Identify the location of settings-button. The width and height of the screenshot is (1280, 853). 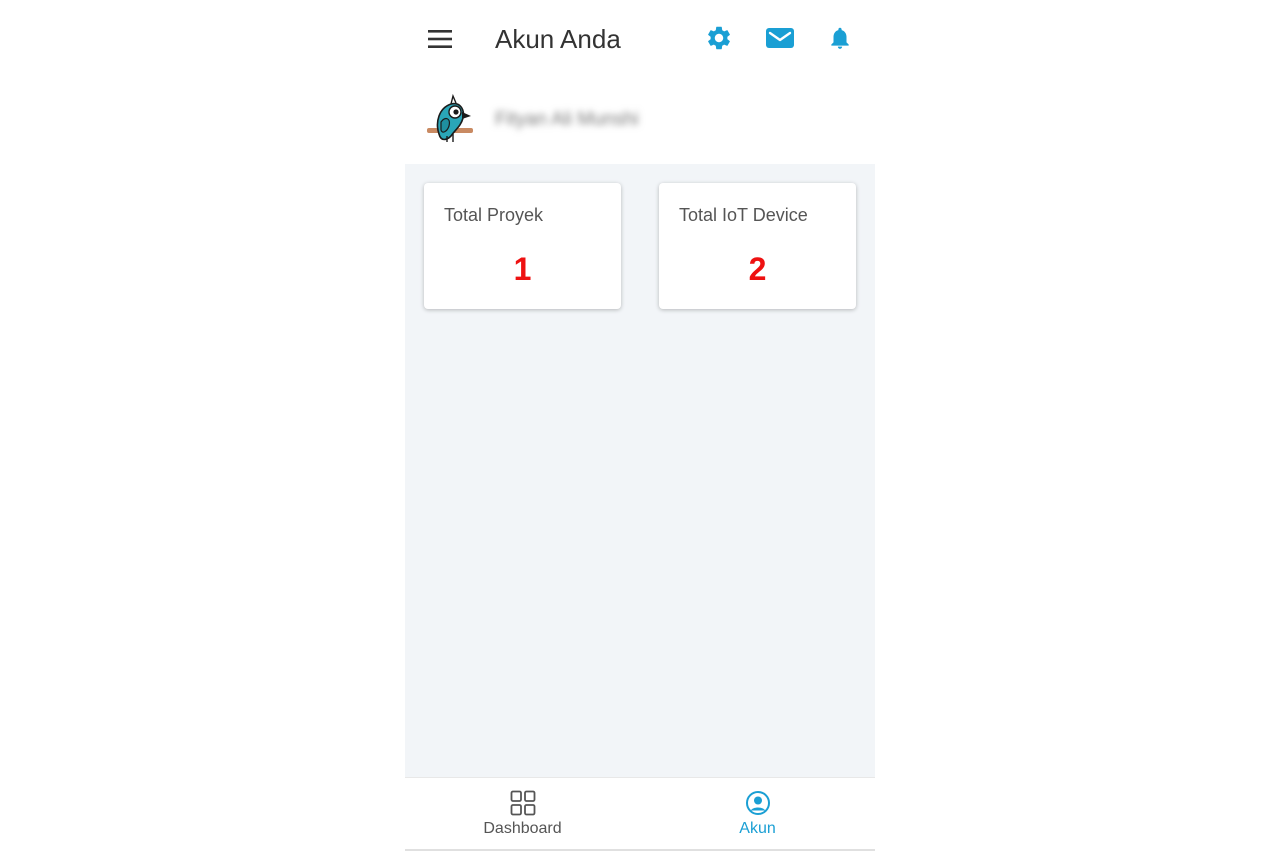
(719, 38).